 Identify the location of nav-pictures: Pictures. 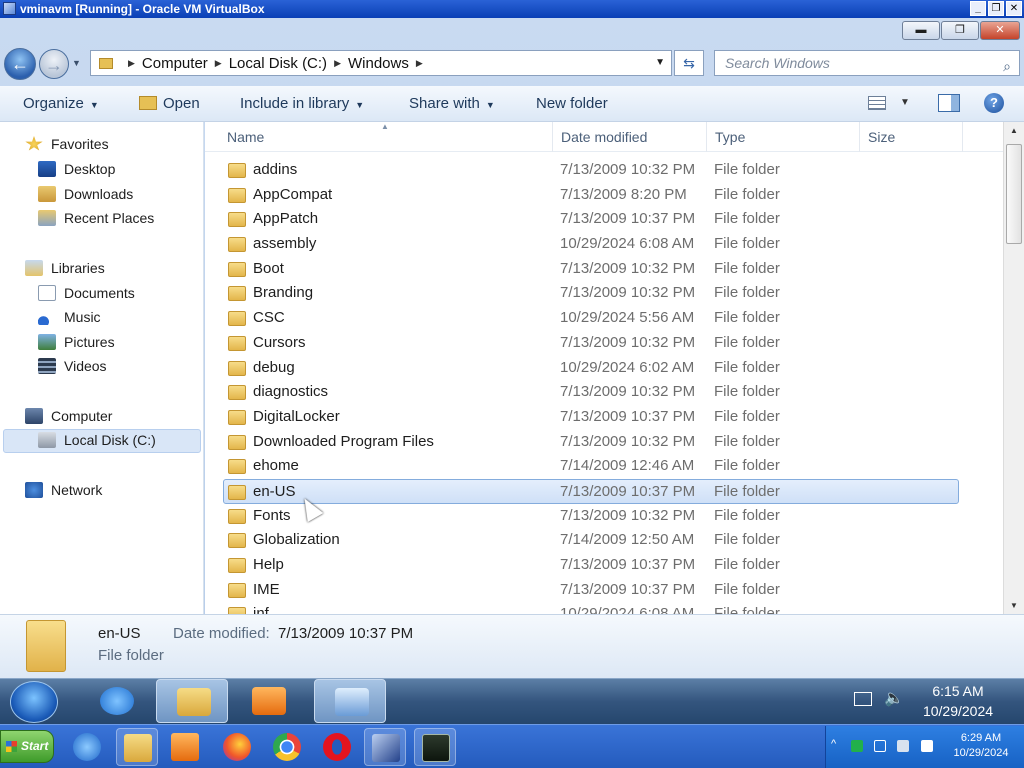
(76, 342).